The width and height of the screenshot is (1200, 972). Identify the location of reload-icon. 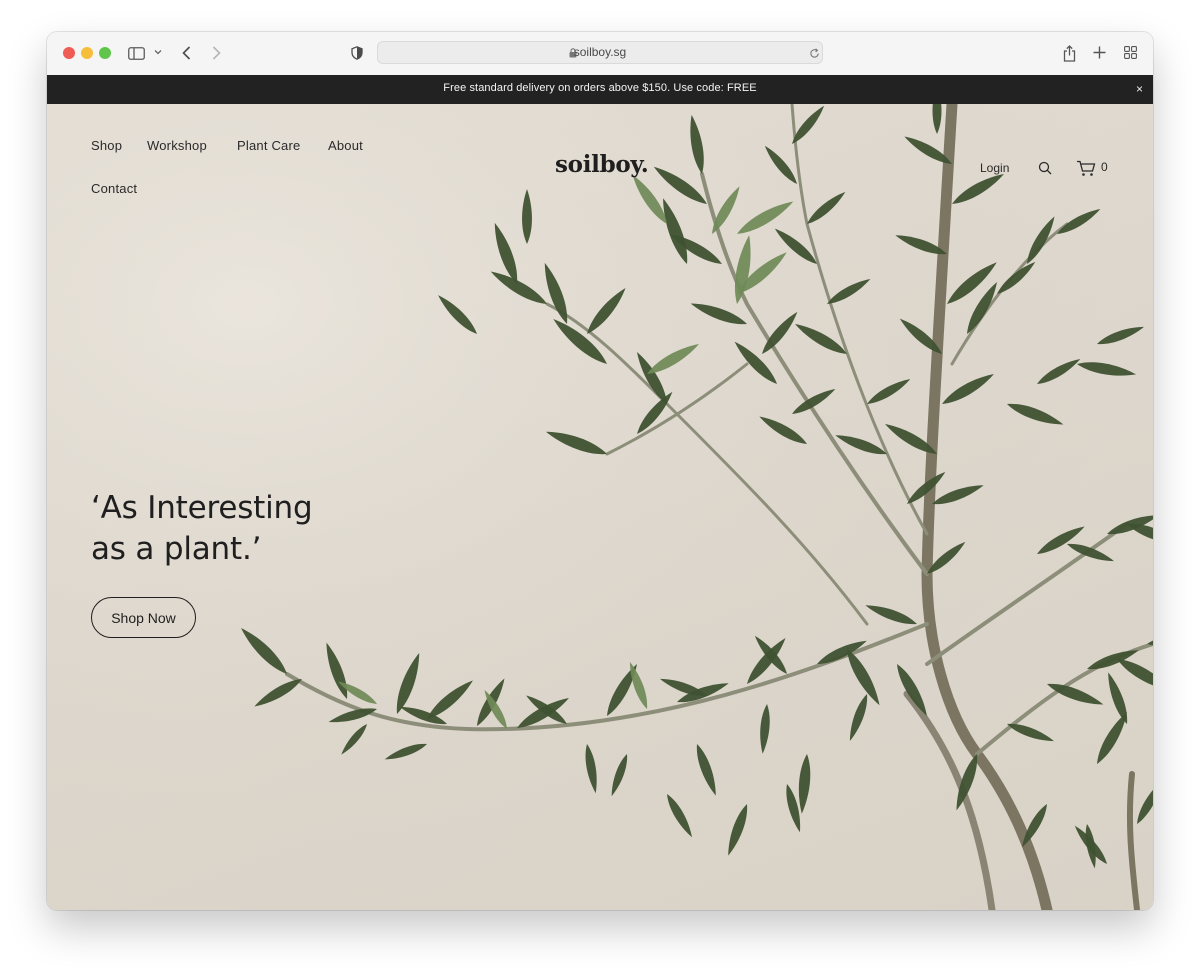
(814, 53).